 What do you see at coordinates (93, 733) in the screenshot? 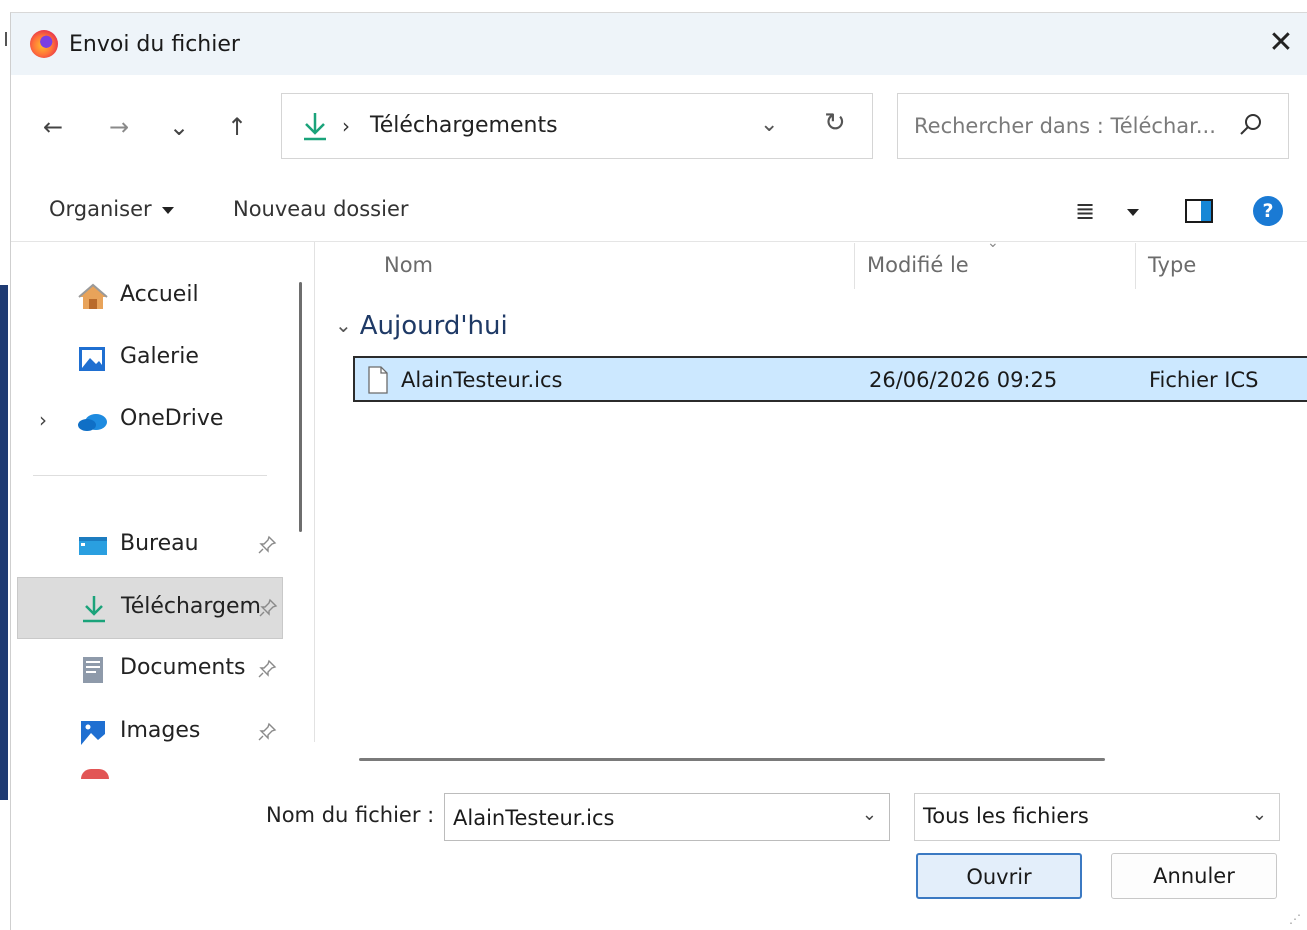
I see `images-icon` at bounding box center [93, 733].